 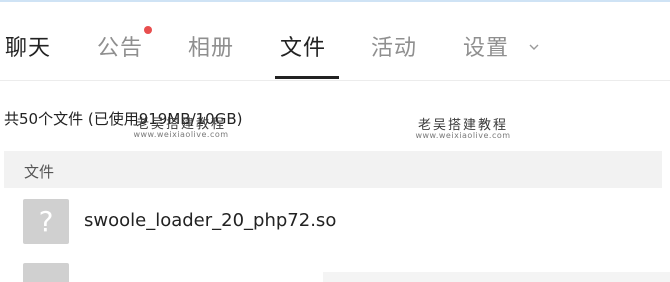 I want to click on watermark-title: 老吴搭建教程, so click(x=462, y=125).